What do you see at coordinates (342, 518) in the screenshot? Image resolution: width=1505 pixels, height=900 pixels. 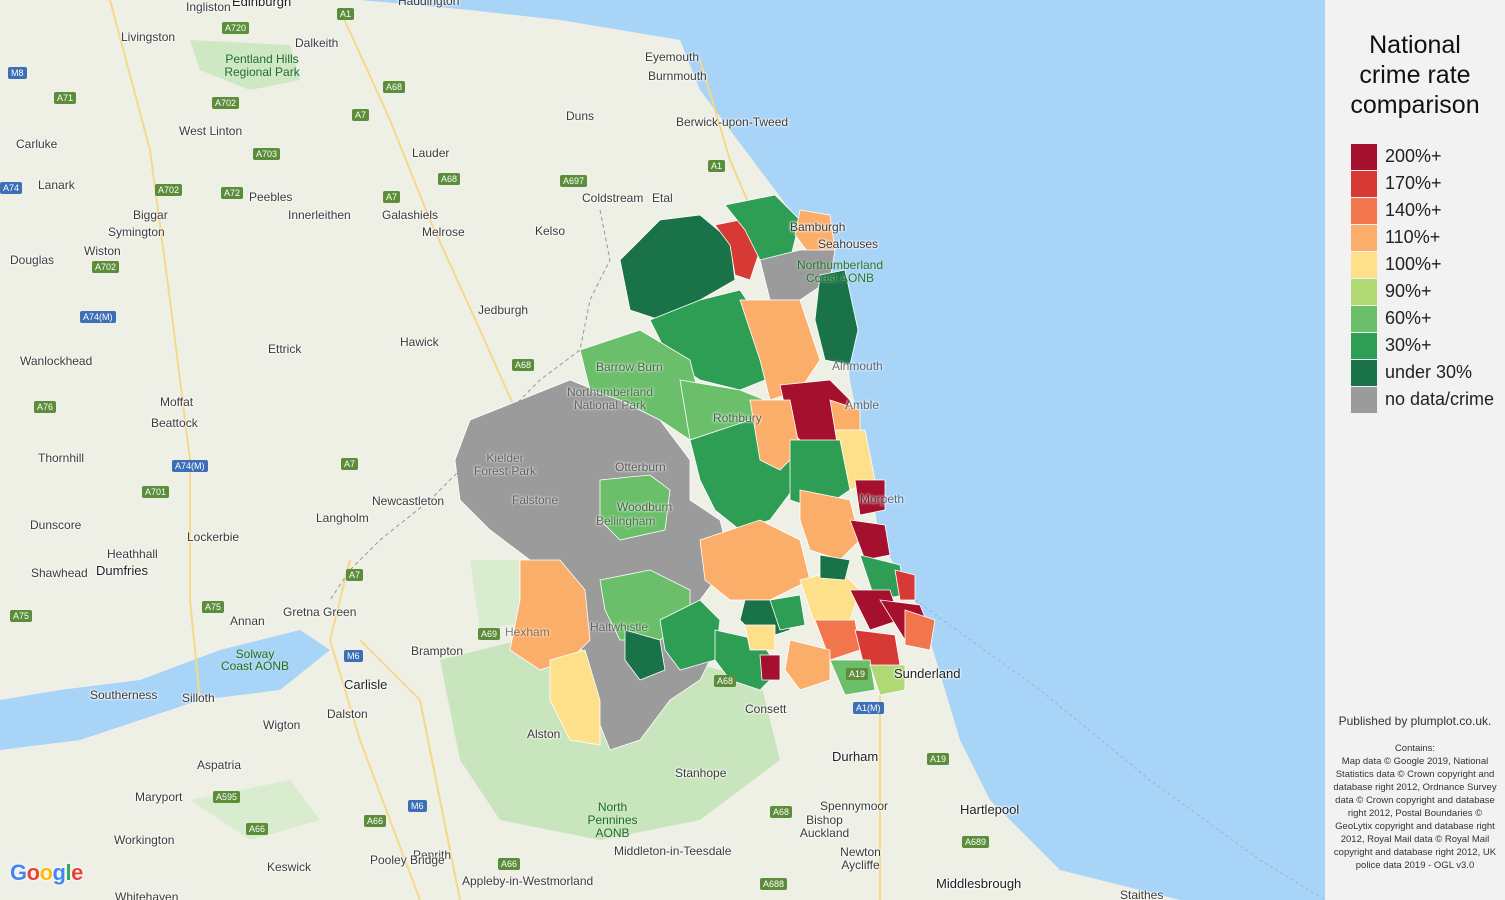 I see `place-label: Langholm` at bounding box center [342, 518].